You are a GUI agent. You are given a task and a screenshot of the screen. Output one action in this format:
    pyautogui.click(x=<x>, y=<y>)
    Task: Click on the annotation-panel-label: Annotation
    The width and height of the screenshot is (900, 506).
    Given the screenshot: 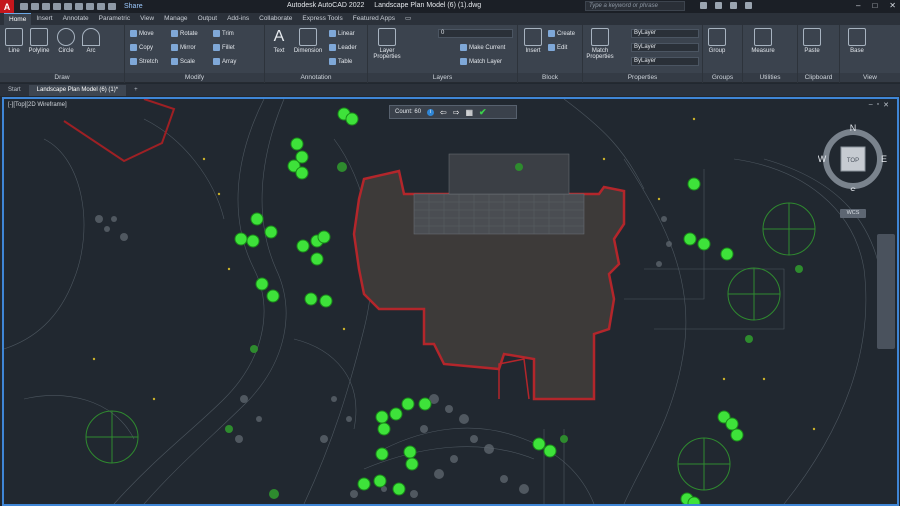 What is the action you would take?
    pyautogui.click(x=316, y=77)
    